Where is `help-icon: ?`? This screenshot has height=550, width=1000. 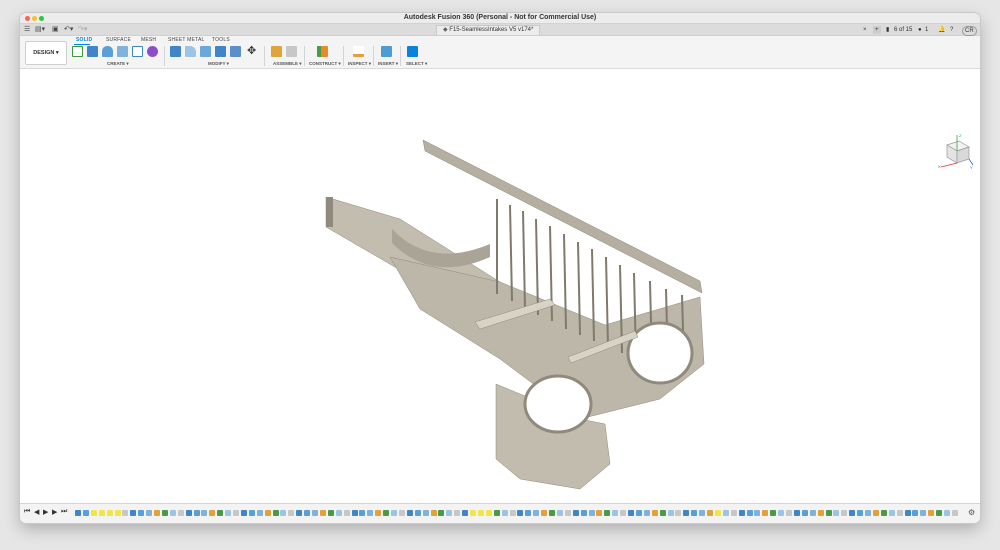
help-icon: ? is located at coordinates (951, 30).